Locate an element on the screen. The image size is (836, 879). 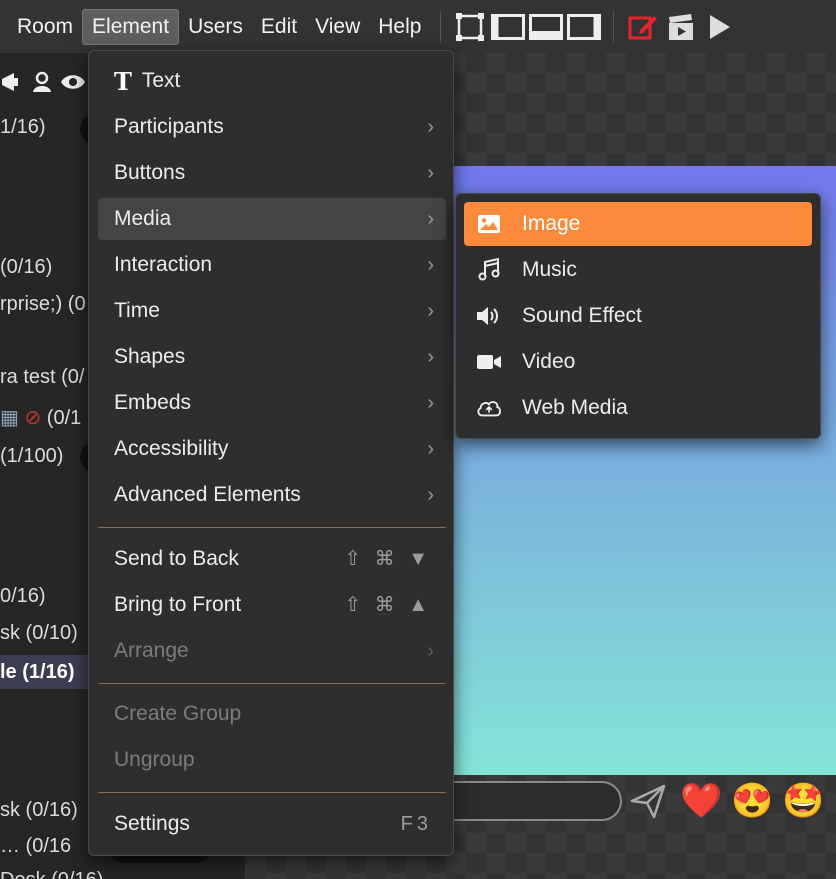
menu-item-label: Settings is located at coordinates (152, 823).